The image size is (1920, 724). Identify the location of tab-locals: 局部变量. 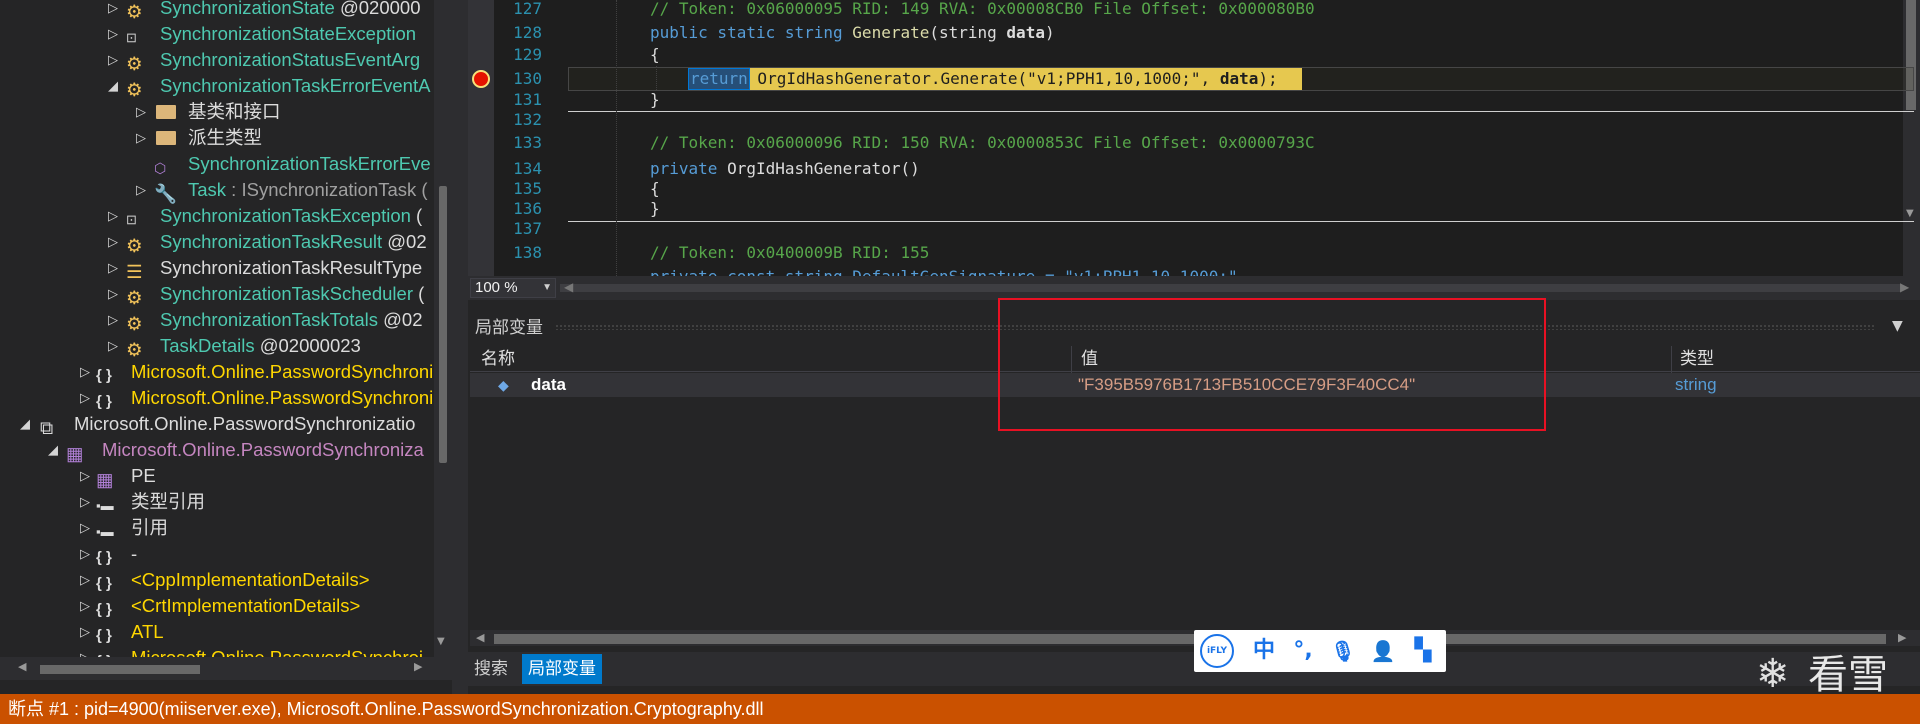
(562, 669).